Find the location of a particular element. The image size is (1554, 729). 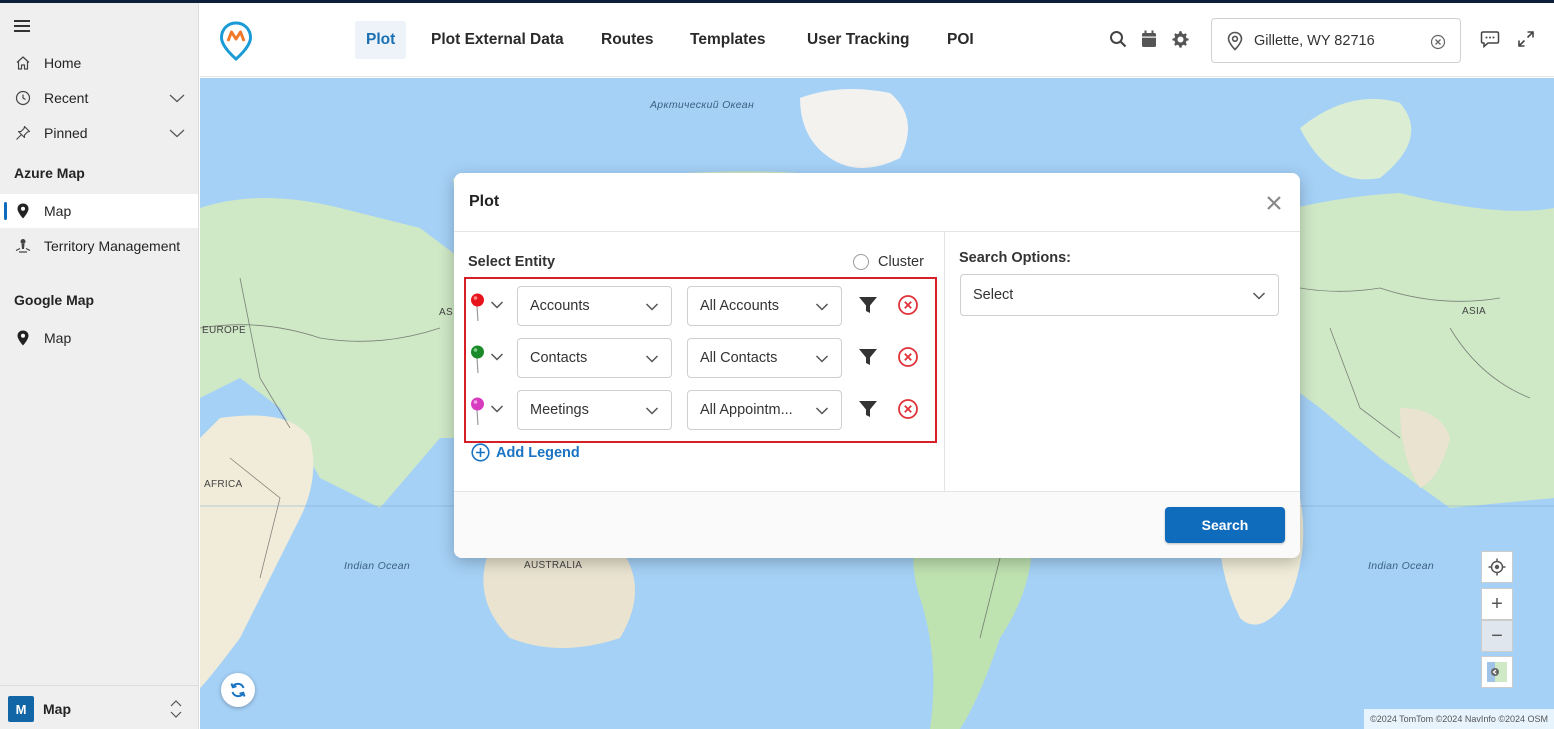

sidebar-item-label: Pinned is located at coordinates (66, 133).